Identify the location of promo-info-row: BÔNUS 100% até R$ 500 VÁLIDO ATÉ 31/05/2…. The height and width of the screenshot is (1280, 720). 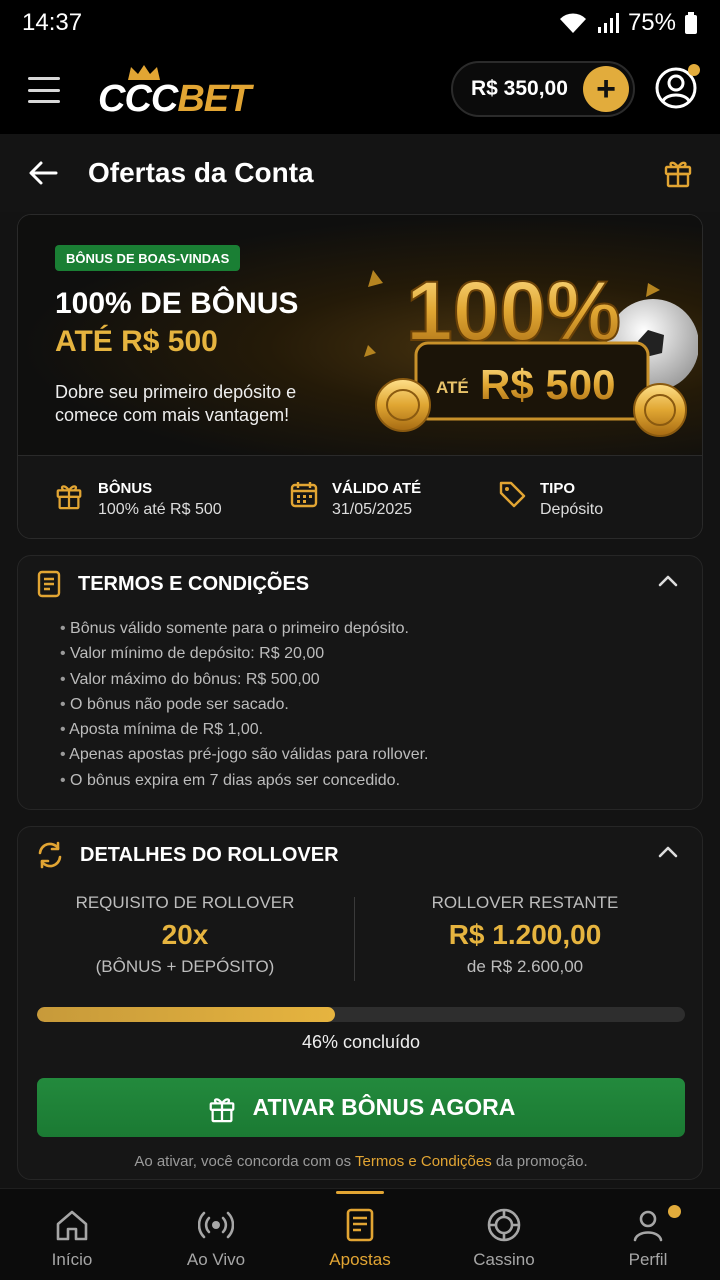
(360, 496).